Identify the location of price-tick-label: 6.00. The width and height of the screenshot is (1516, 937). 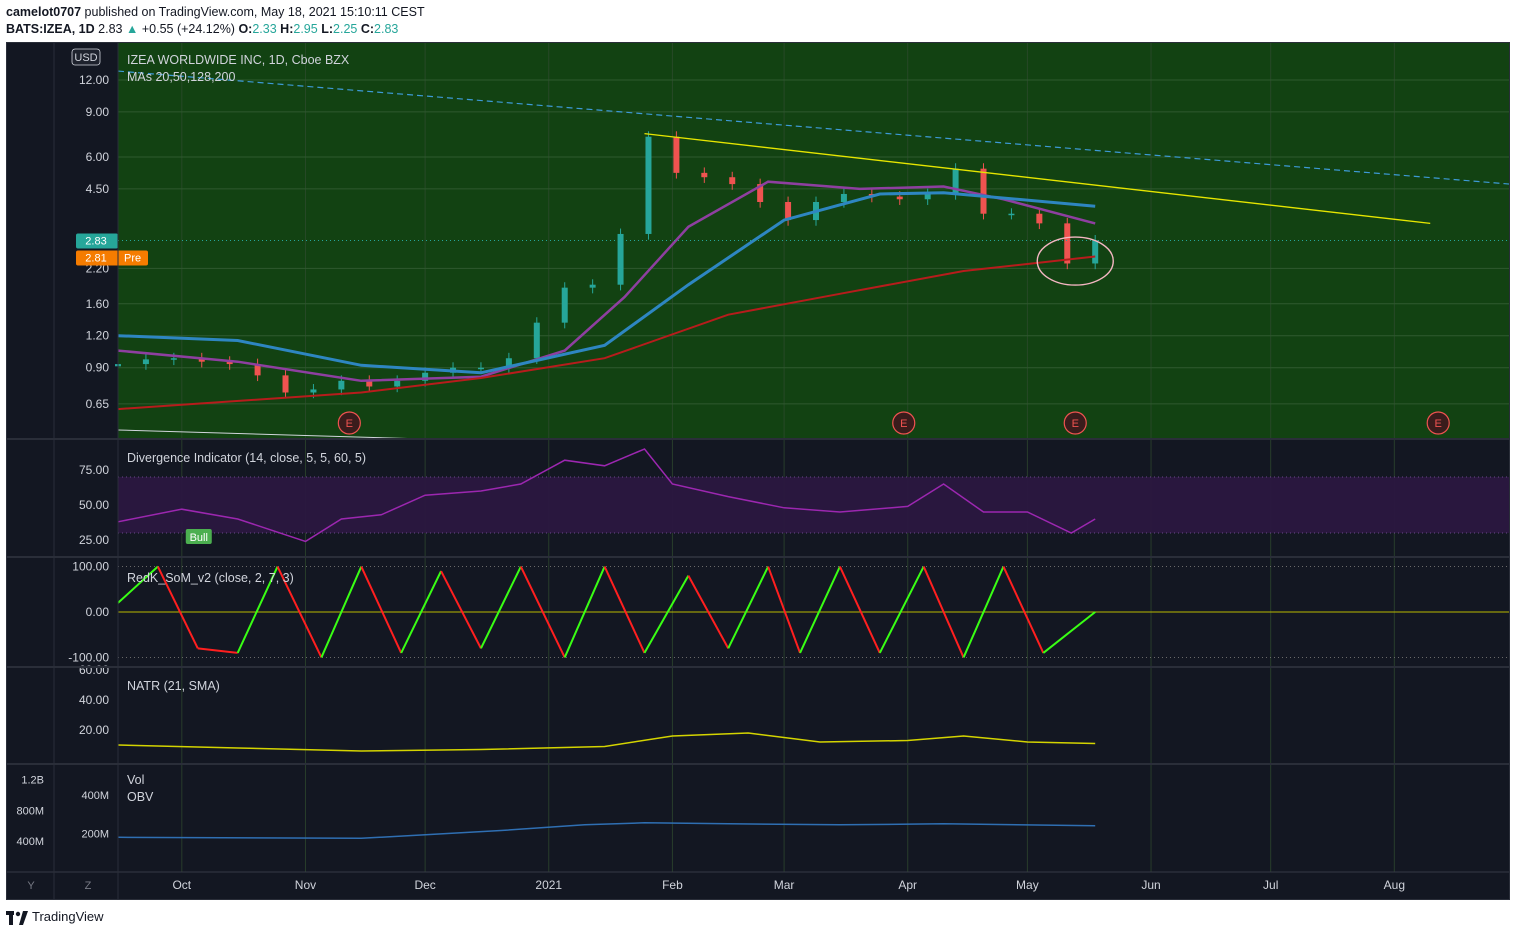
(98, 157).